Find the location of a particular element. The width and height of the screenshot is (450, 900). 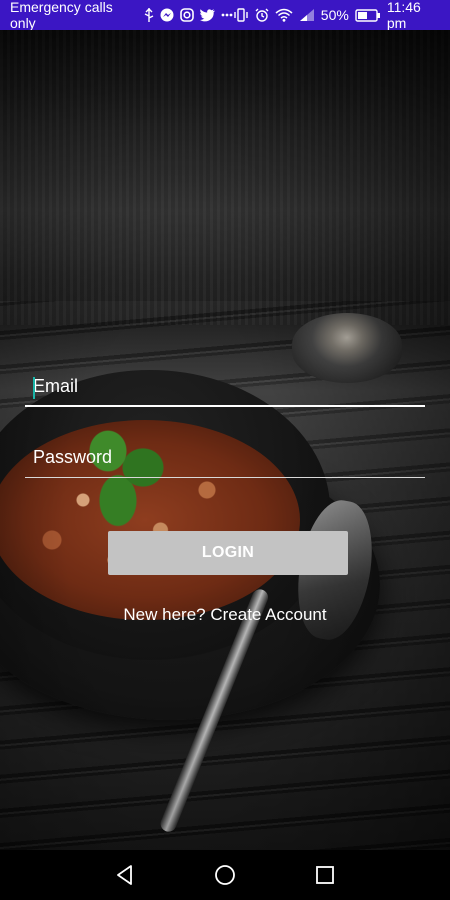

back-icon is located at coordinates (125, 875).